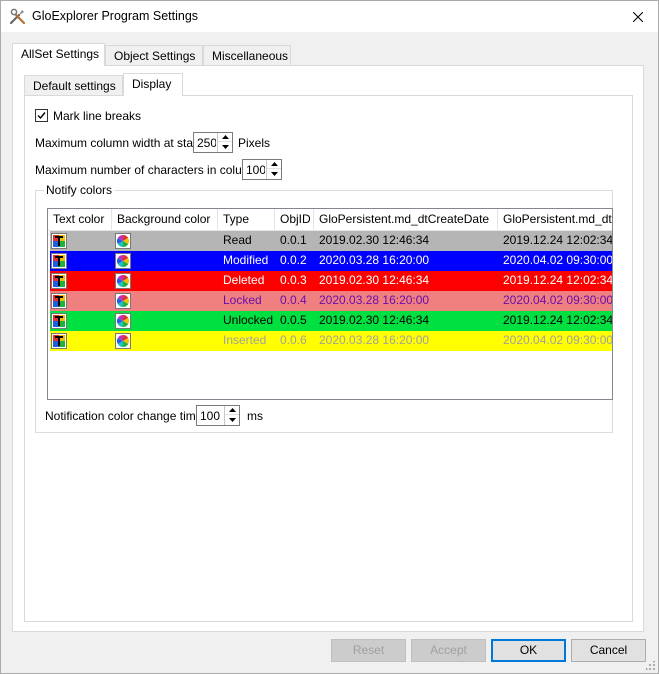 This screenshot has width=659, height=674. I want to click on tab-object-settings: Object Settings, so click(154, 55).